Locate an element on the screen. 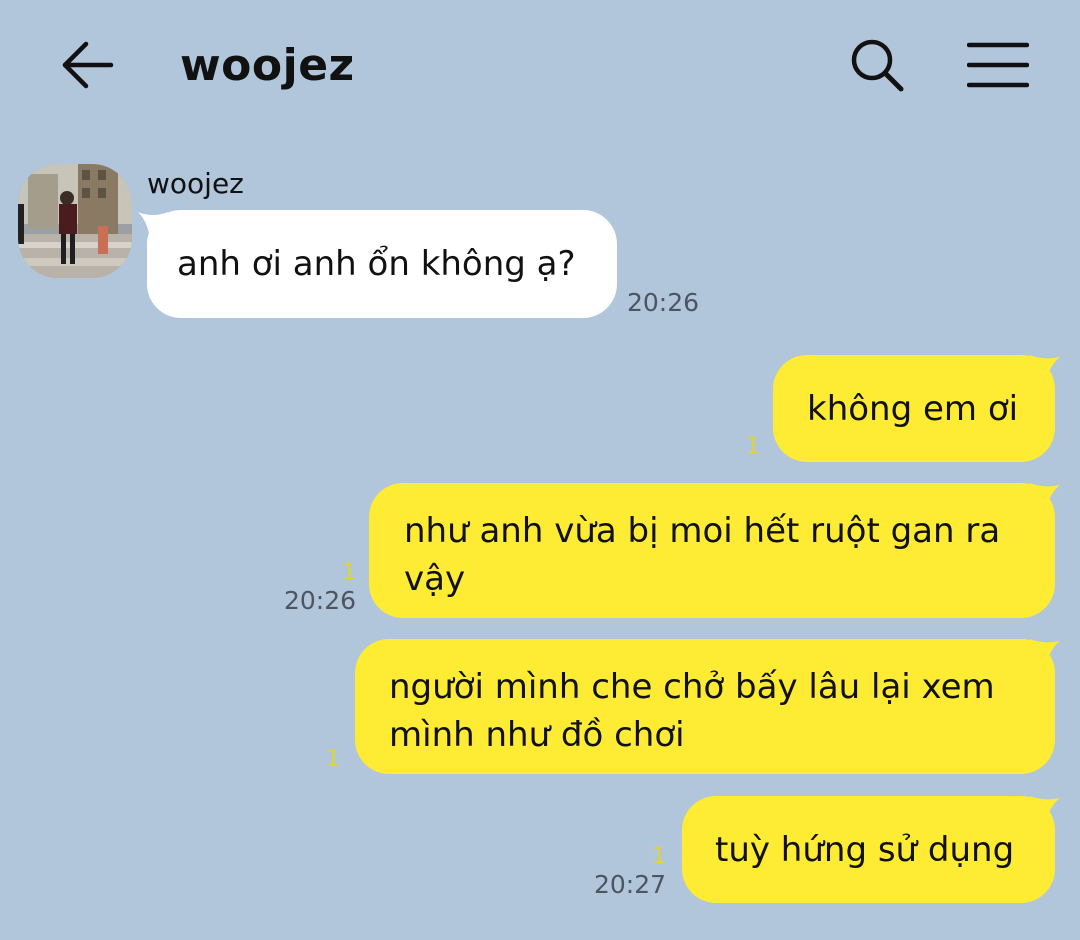 This screenshot has height=940, width=1080. message-text: tuỳ hứng sử dụng is located at coordinates (865, 850).